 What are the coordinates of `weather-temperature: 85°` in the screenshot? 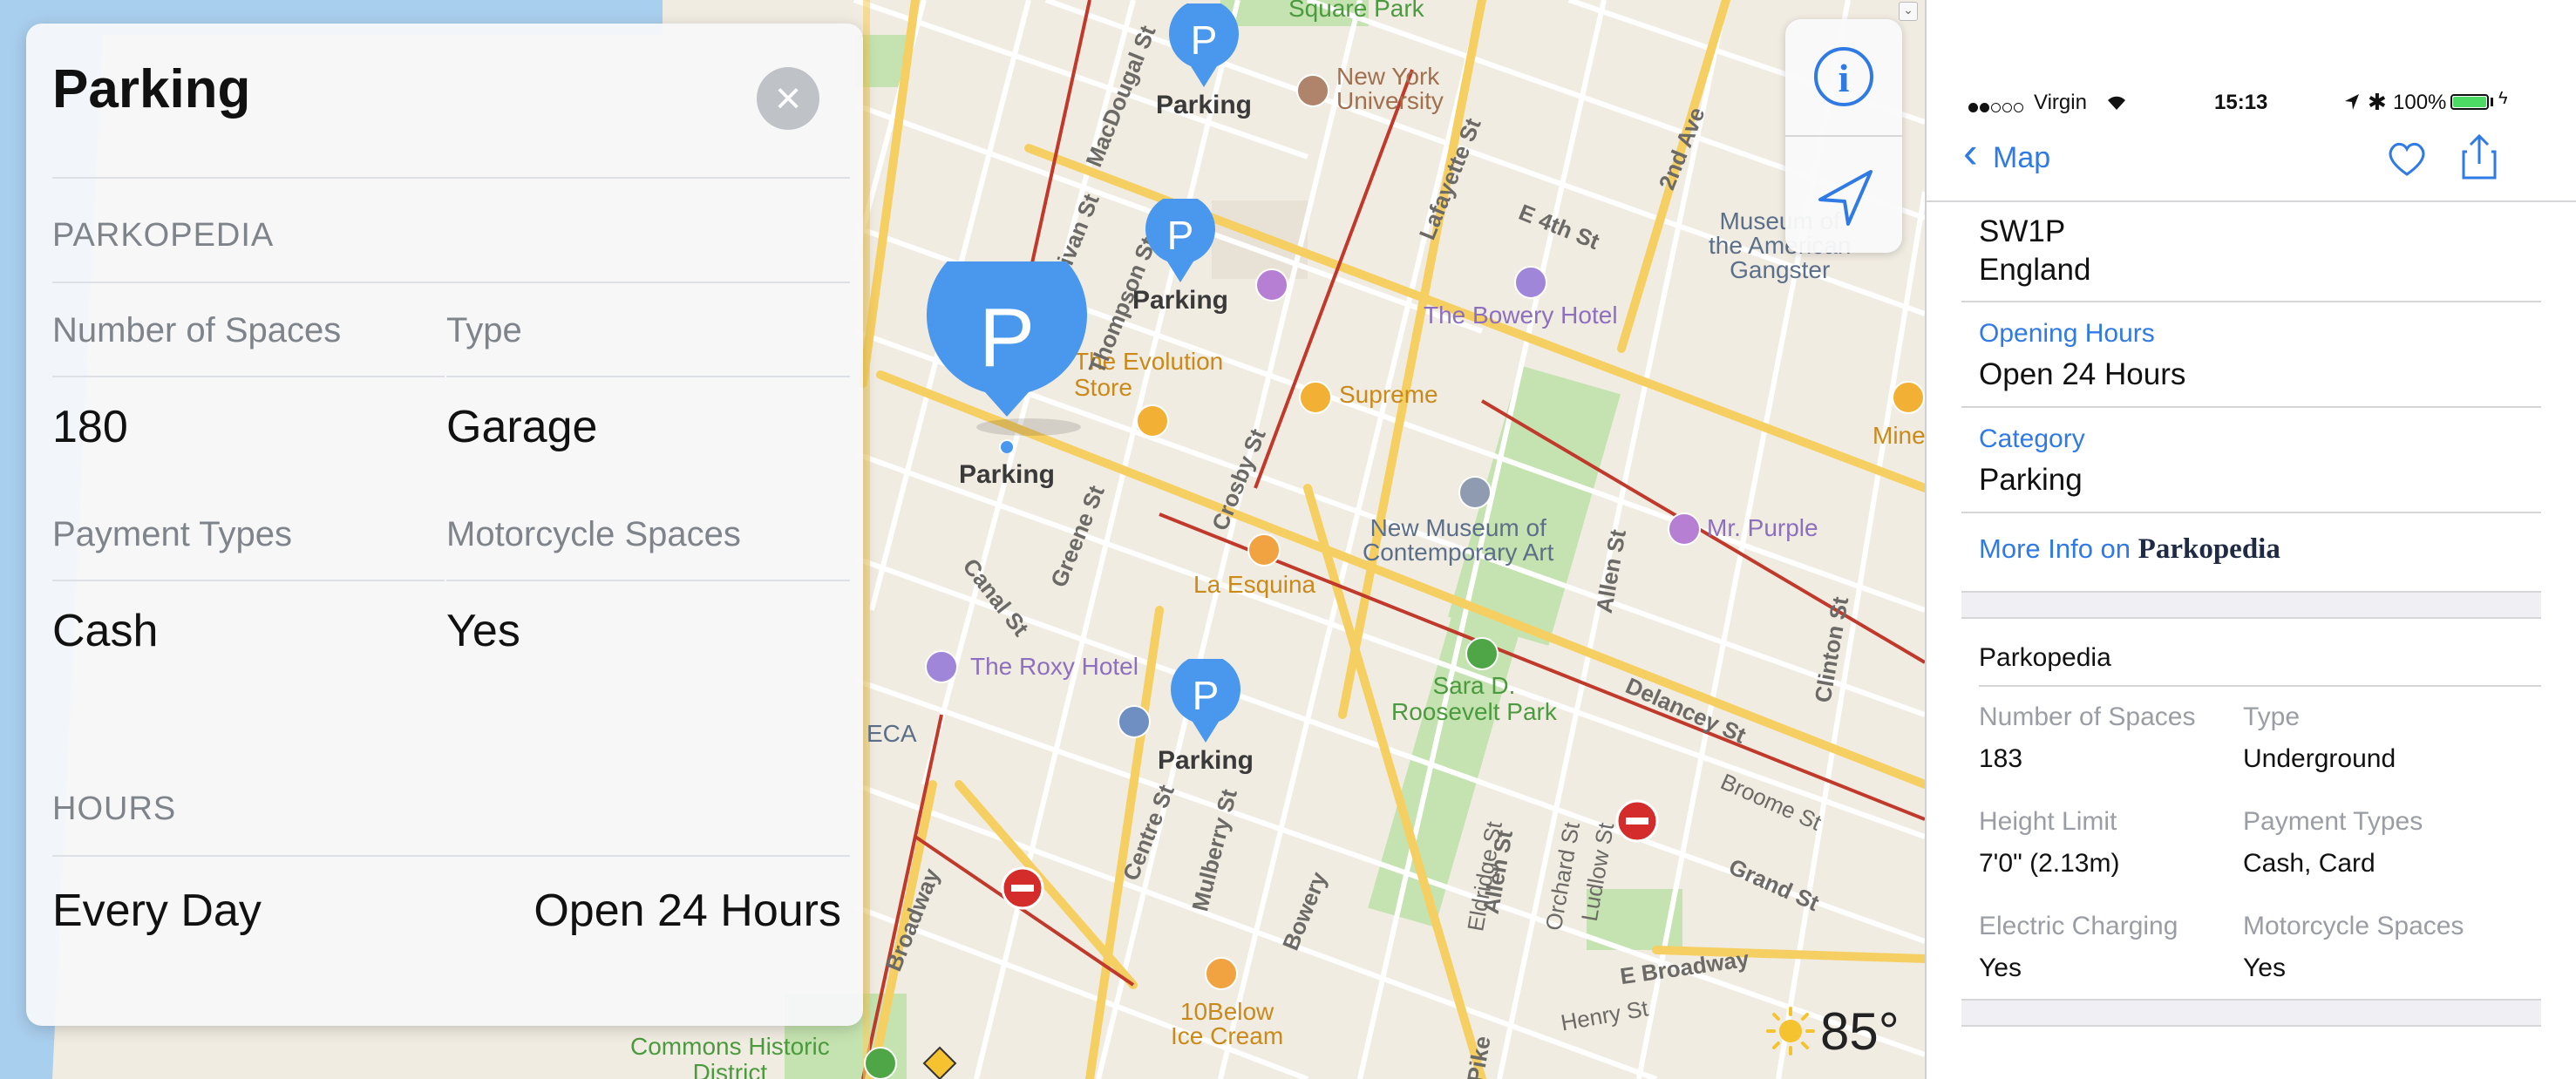 It's located at (1860, 1032).